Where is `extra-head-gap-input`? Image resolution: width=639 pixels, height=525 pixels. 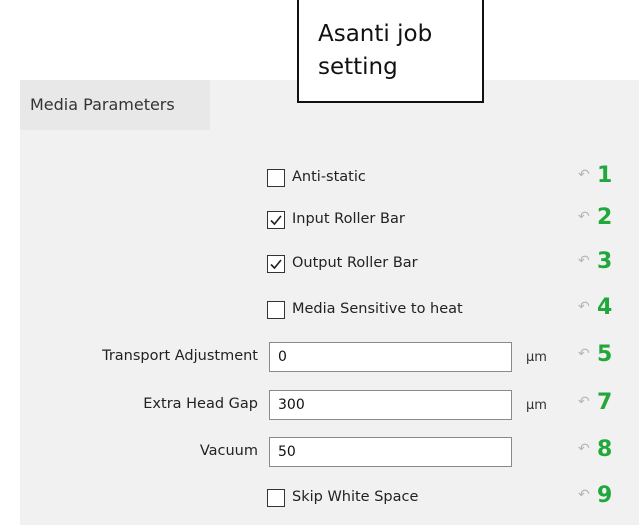
extra-head-gap-input is located at coordinates (390, 405).